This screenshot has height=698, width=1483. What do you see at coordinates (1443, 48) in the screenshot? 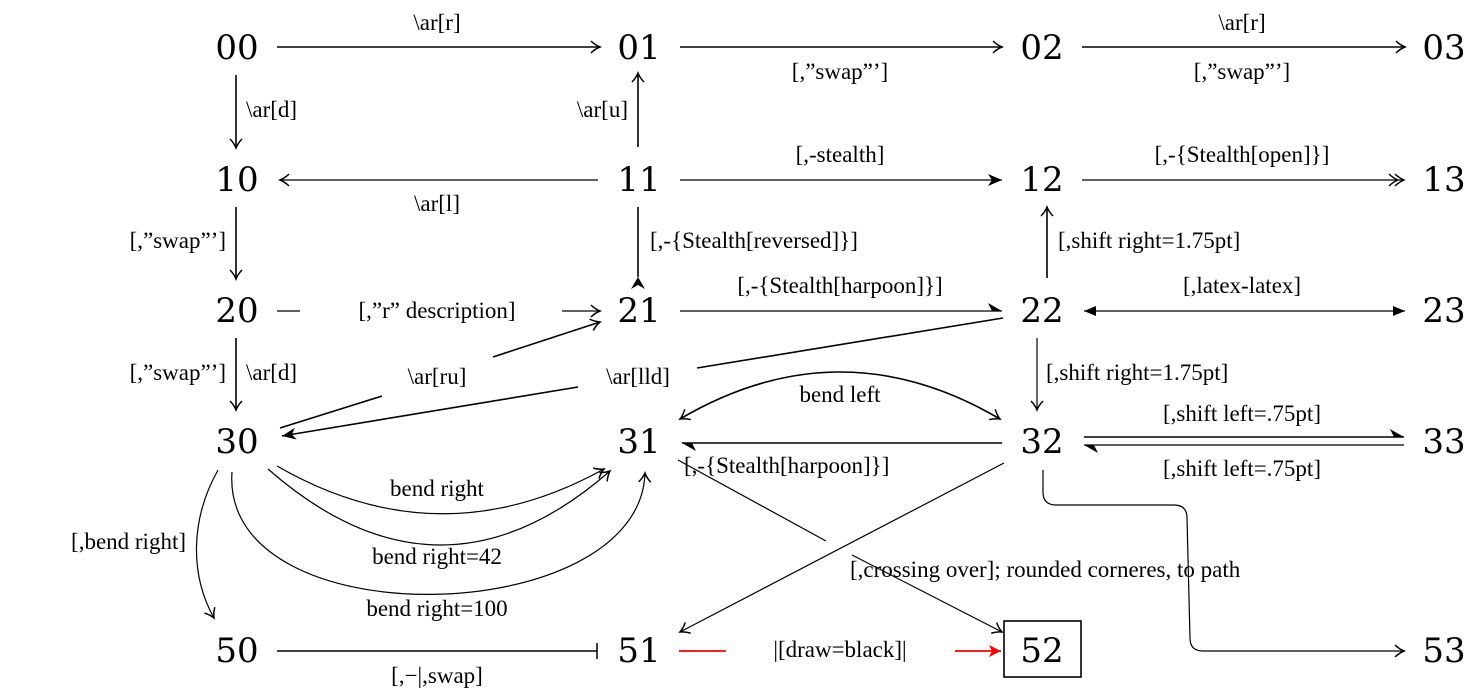
I see `node-03: 03` at bounding box center [1443, 48].